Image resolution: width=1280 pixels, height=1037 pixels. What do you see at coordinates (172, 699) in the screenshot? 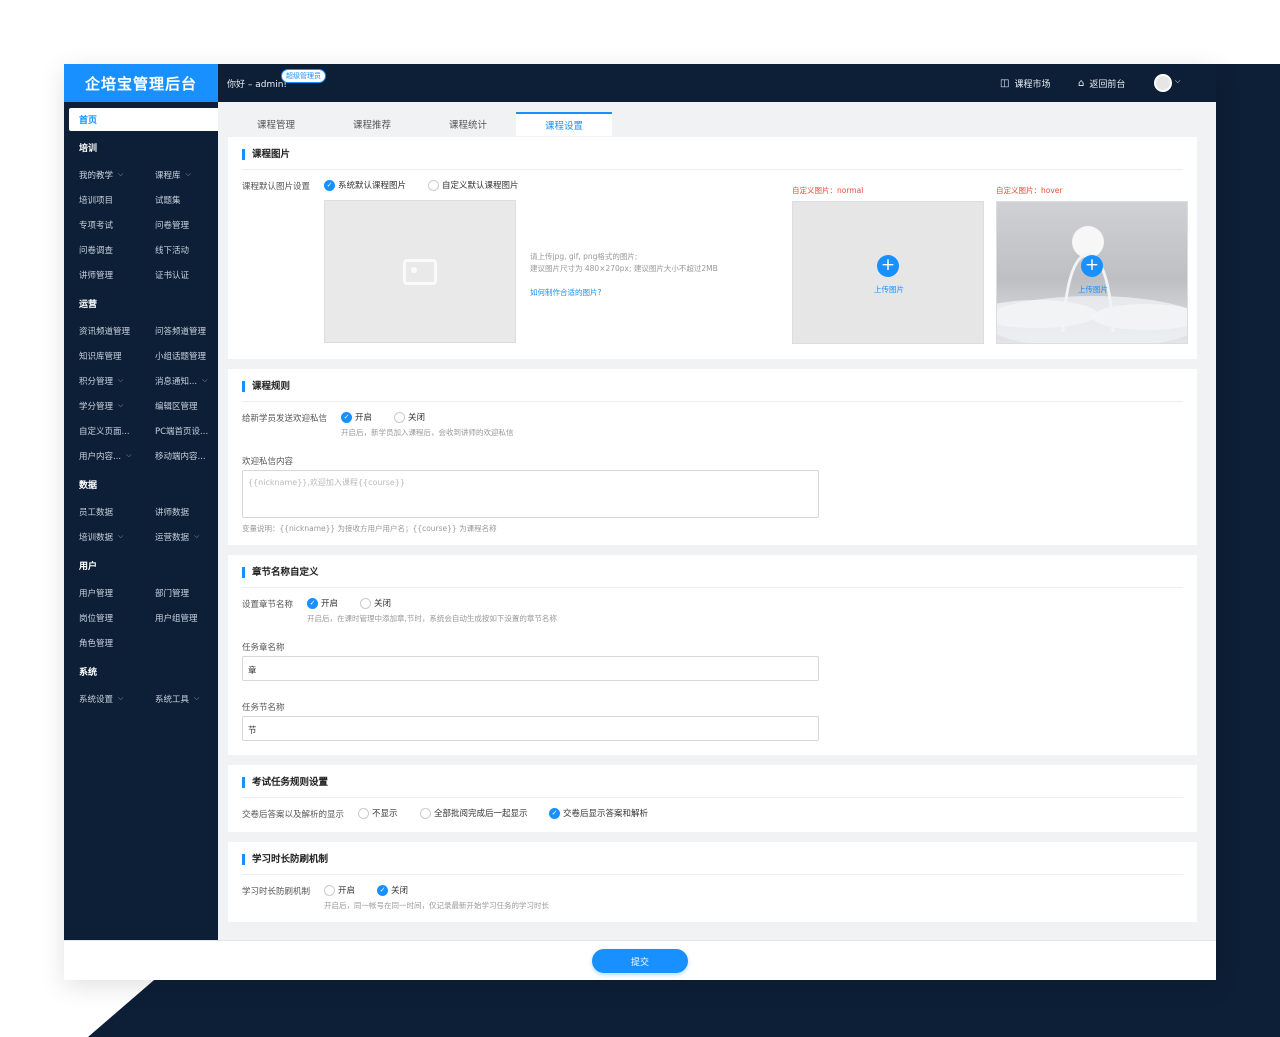
I see `sidebar-item-label: 系统工具` at bounding box center [172, 699].